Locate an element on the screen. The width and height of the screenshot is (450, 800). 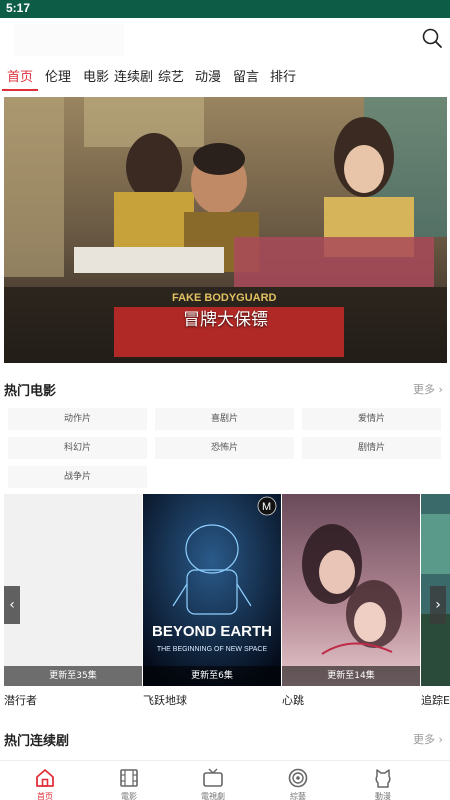
tab-home: 首页 is located at coordinates (20, 75).